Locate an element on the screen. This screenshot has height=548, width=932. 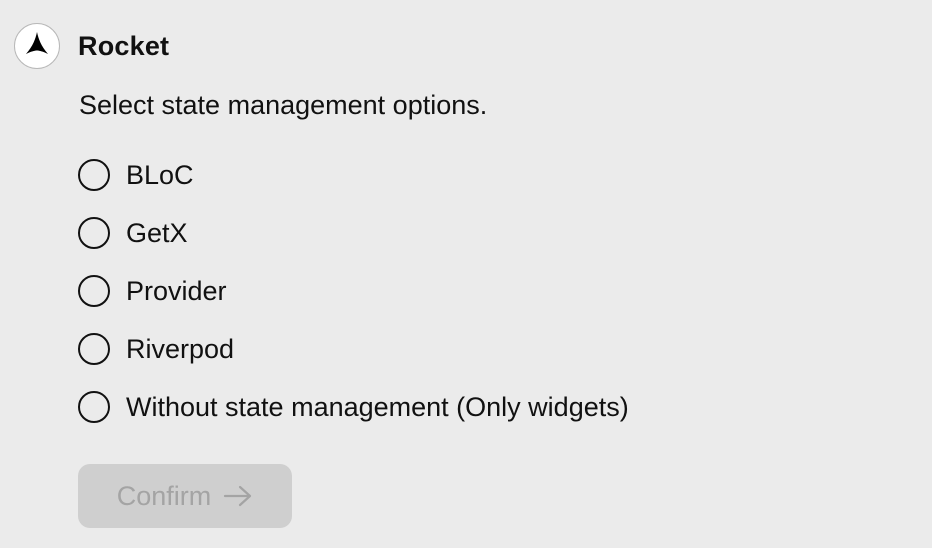
option-getx: GetX is located at coordinates (353, 233).